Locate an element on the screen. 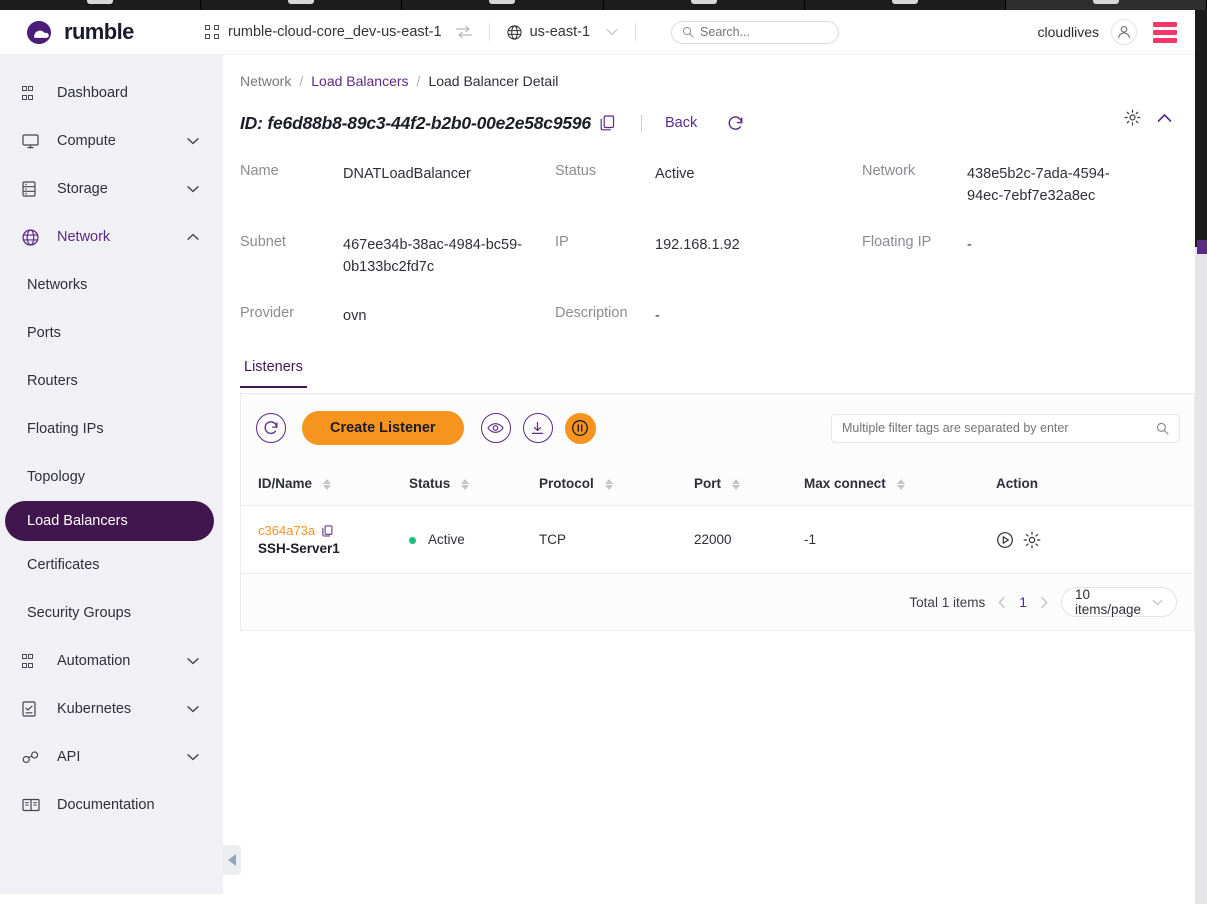 The width and height of the screenshot is (1207, 904). field-value-subnet: 467ee34b-38ac-4984-bc59-0b133bc2fd7c is located at coordinates (432, 256).